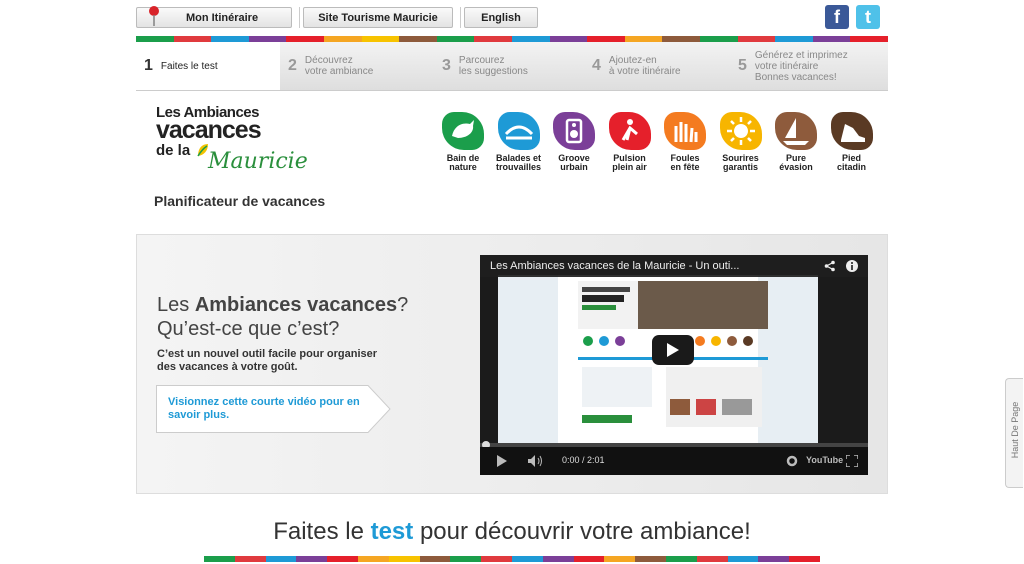 This screenshot has width=1024, height=564. I want to click on tourism-site-button: Site Tourisme Mauricie, so click(378, 17).